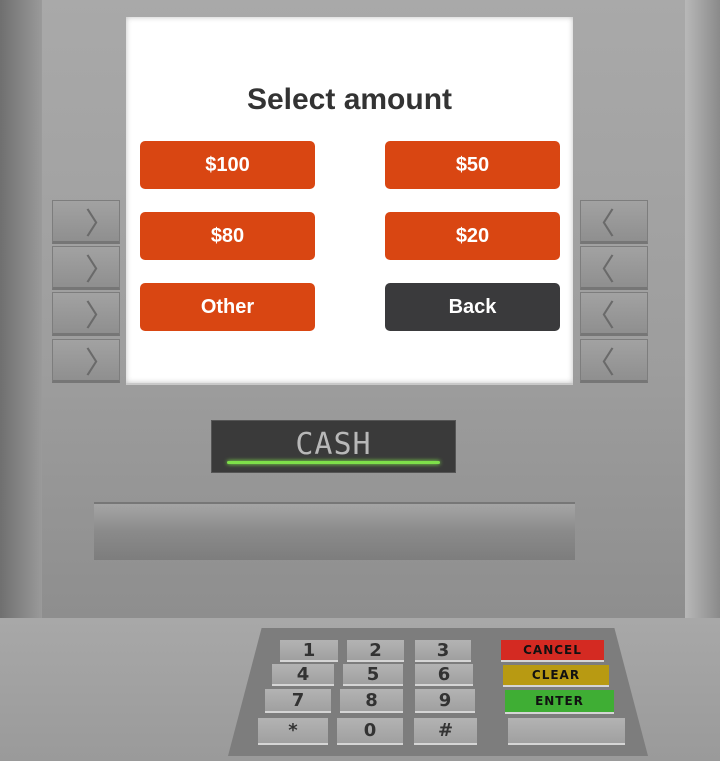  I want to click on side-button-right-1: 〈, so click(614, 222).